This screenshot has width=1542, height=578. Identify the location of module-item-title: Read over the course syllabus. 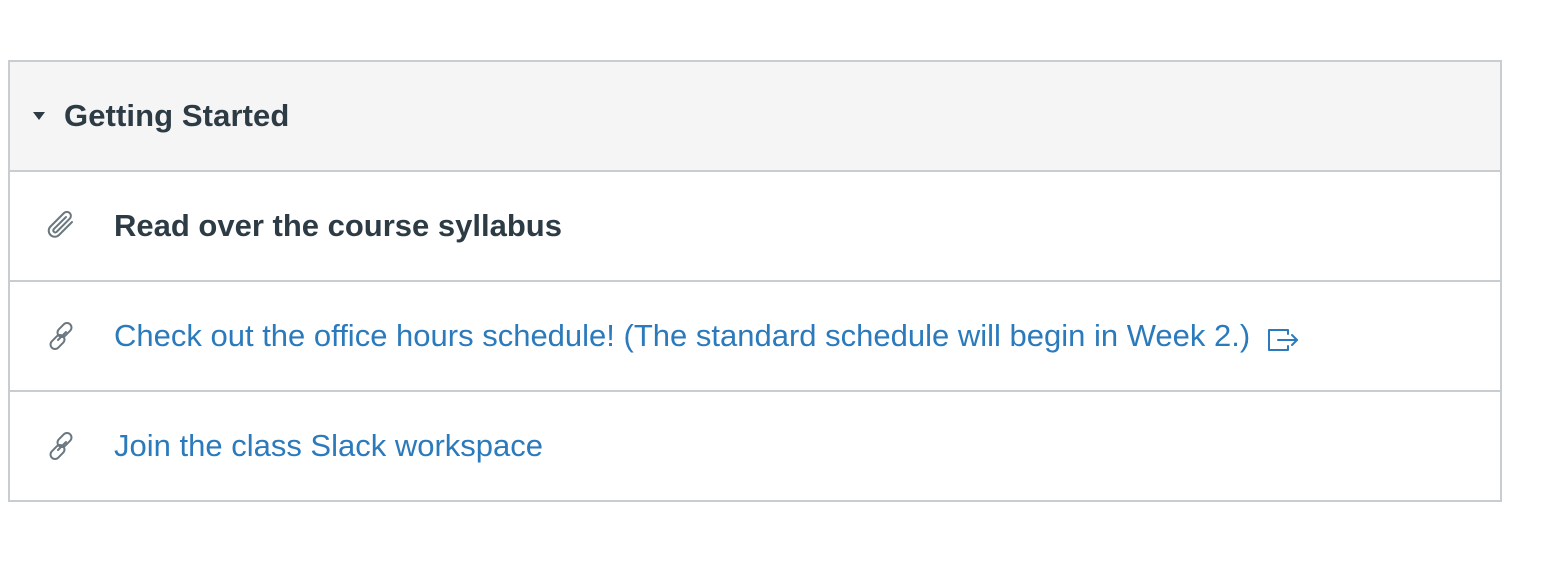
(338, 226).